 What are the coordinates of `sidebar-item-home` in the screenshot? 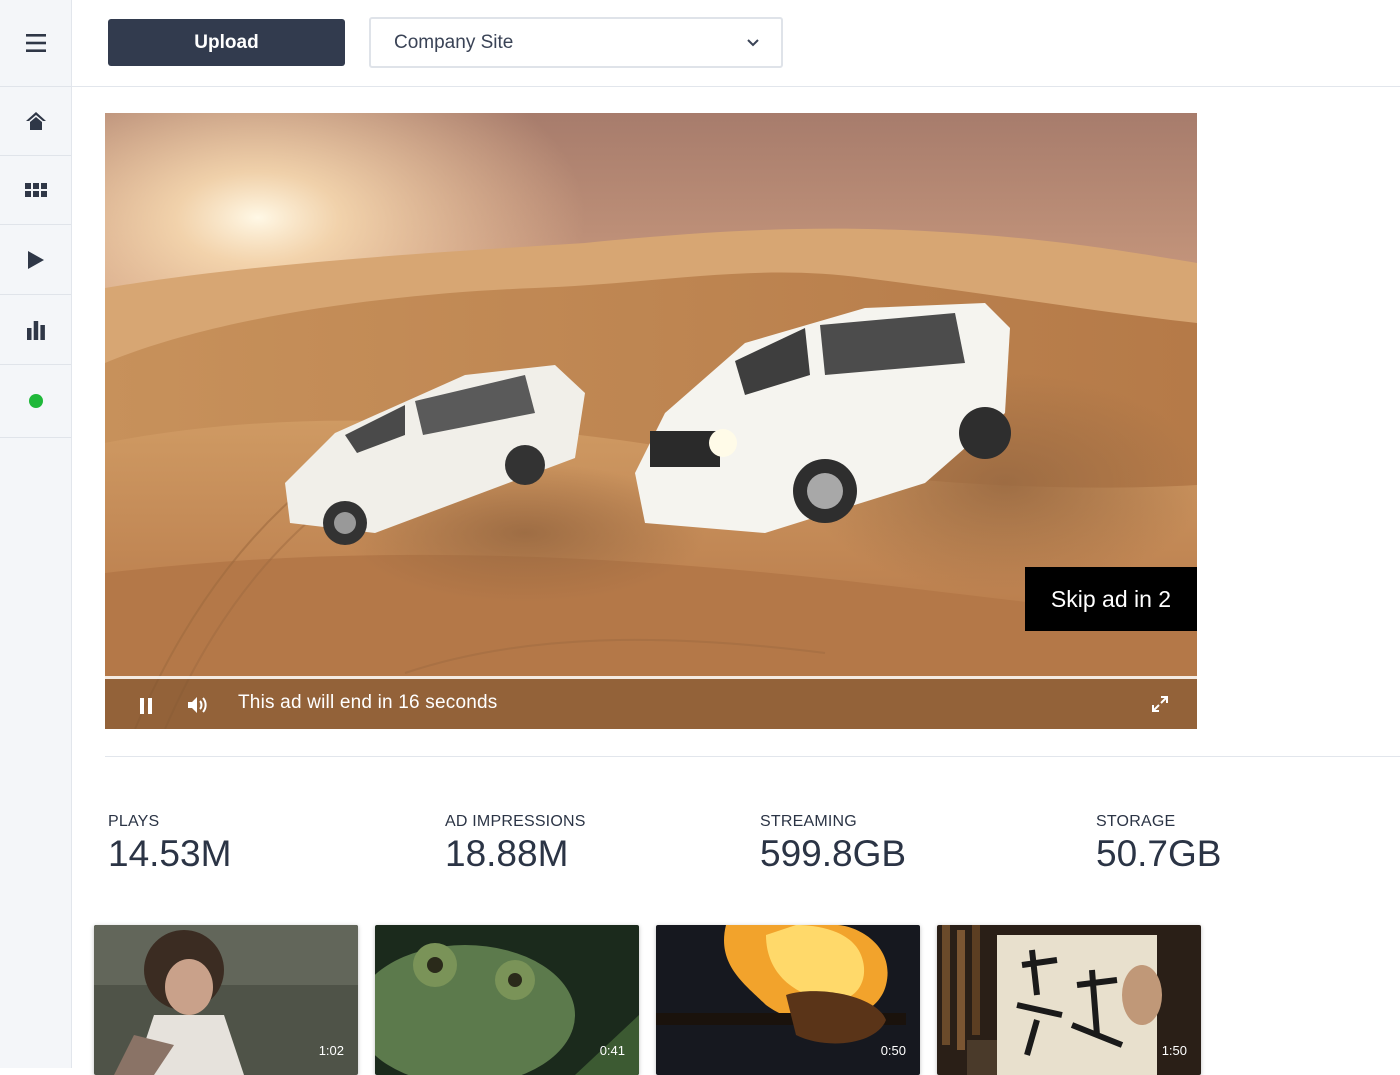 It's located at (35, 121).